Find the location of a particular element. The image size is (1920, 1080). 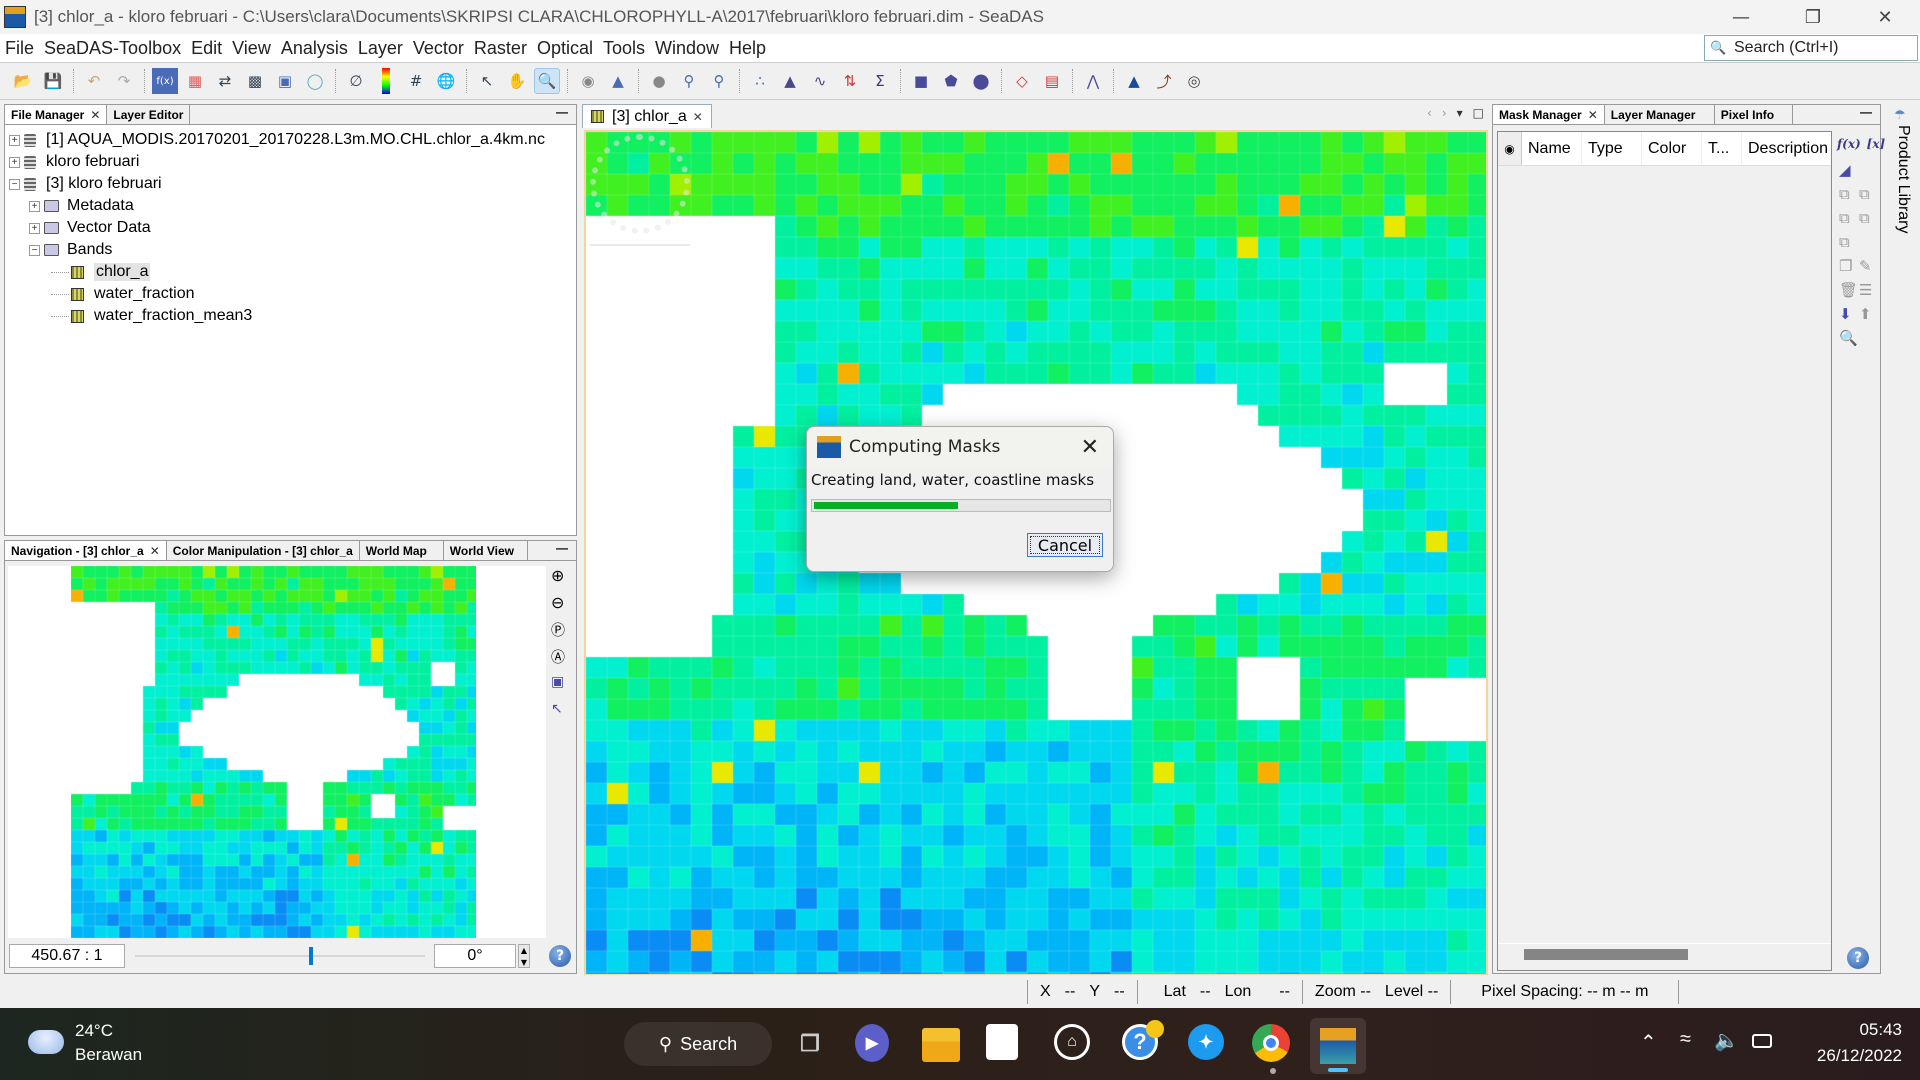

show-hidden-icons-button: ⌃ is located at coordinates (1648, 1042).